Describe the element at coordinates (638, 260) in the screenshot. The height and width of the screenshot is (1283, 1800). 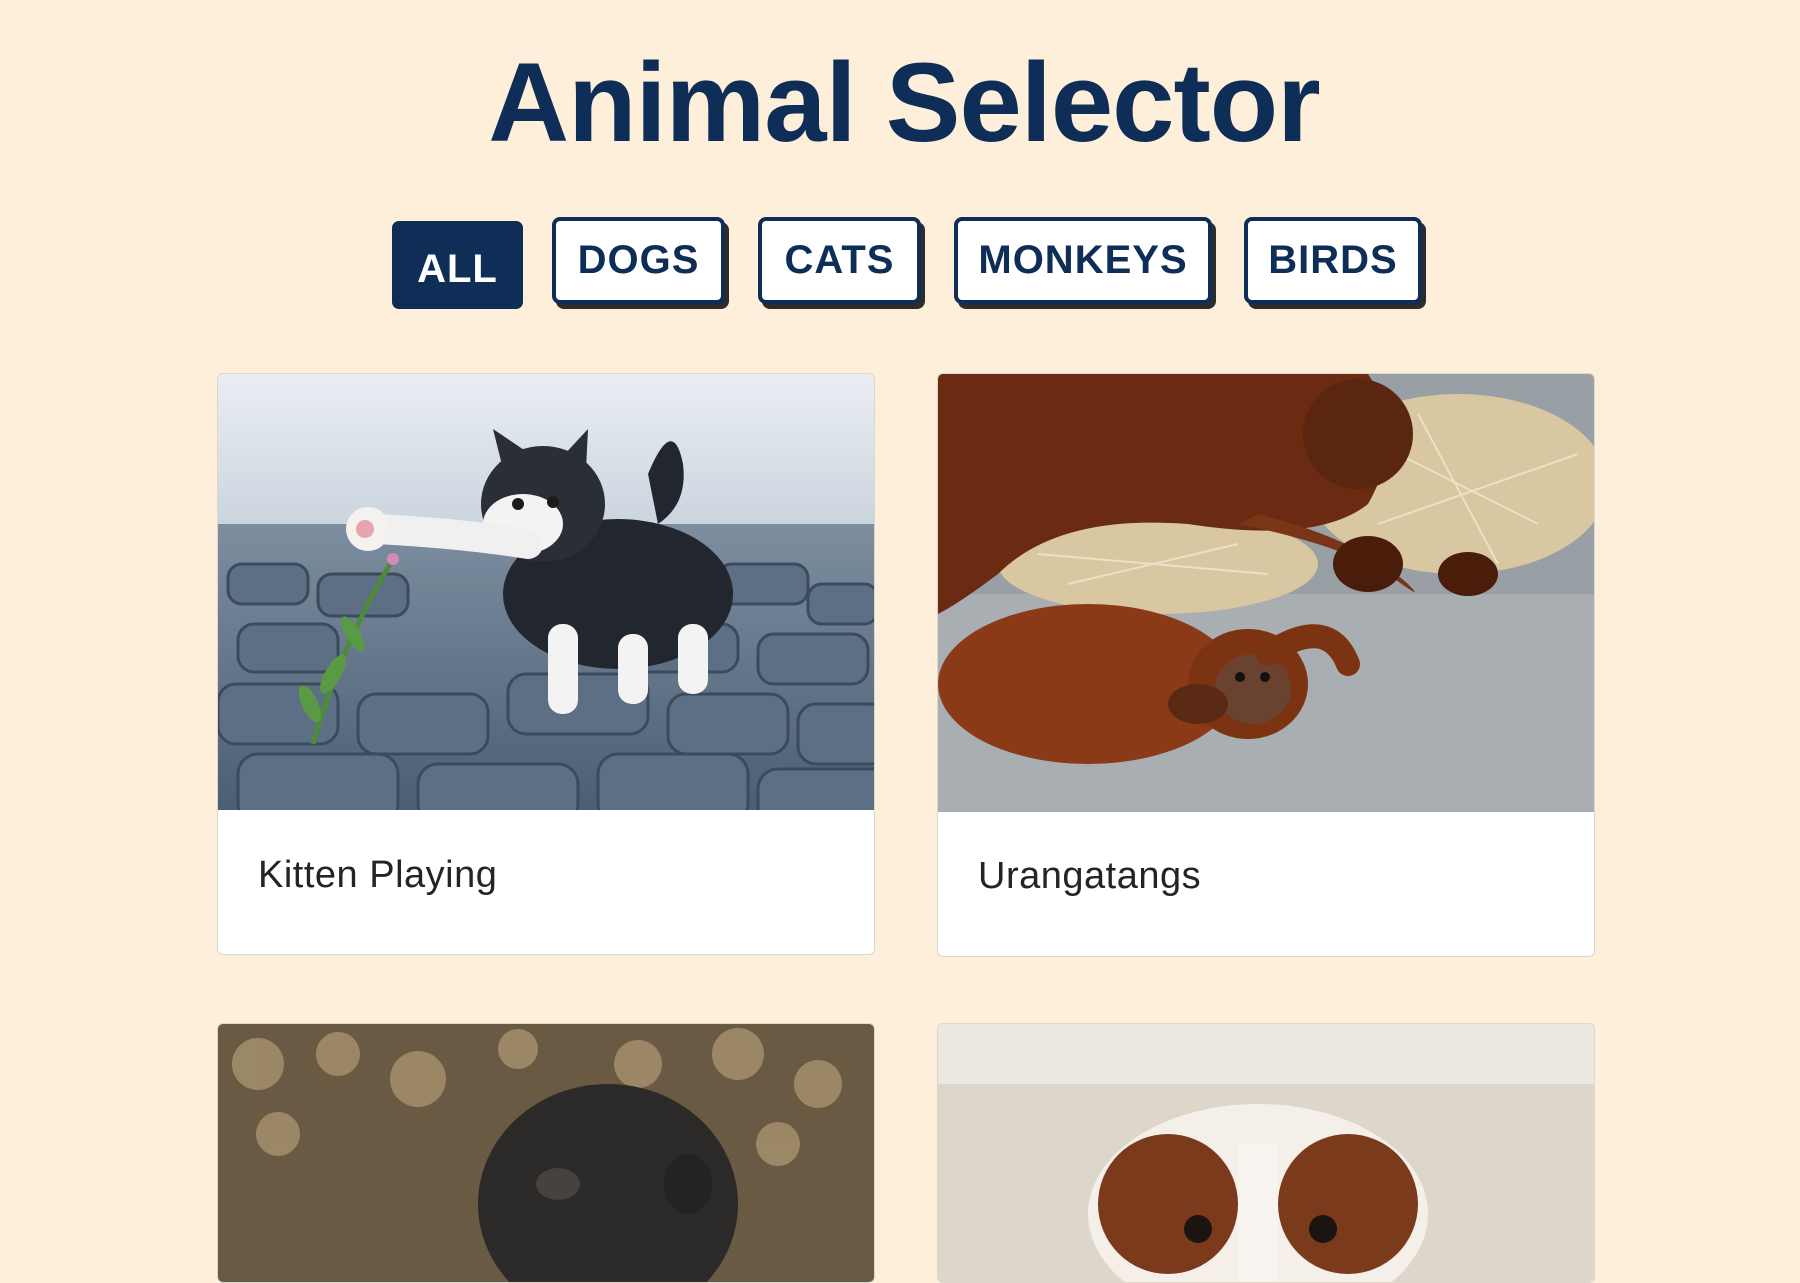
I see `filter-dogs-button: DOGS` at that location.